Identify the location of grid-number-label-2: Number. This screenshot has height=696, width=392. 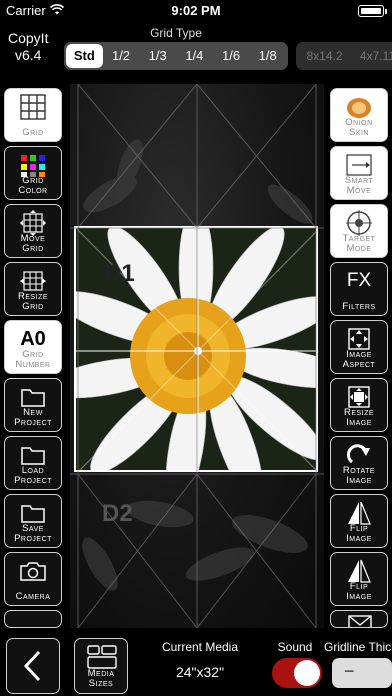
(33, 364).